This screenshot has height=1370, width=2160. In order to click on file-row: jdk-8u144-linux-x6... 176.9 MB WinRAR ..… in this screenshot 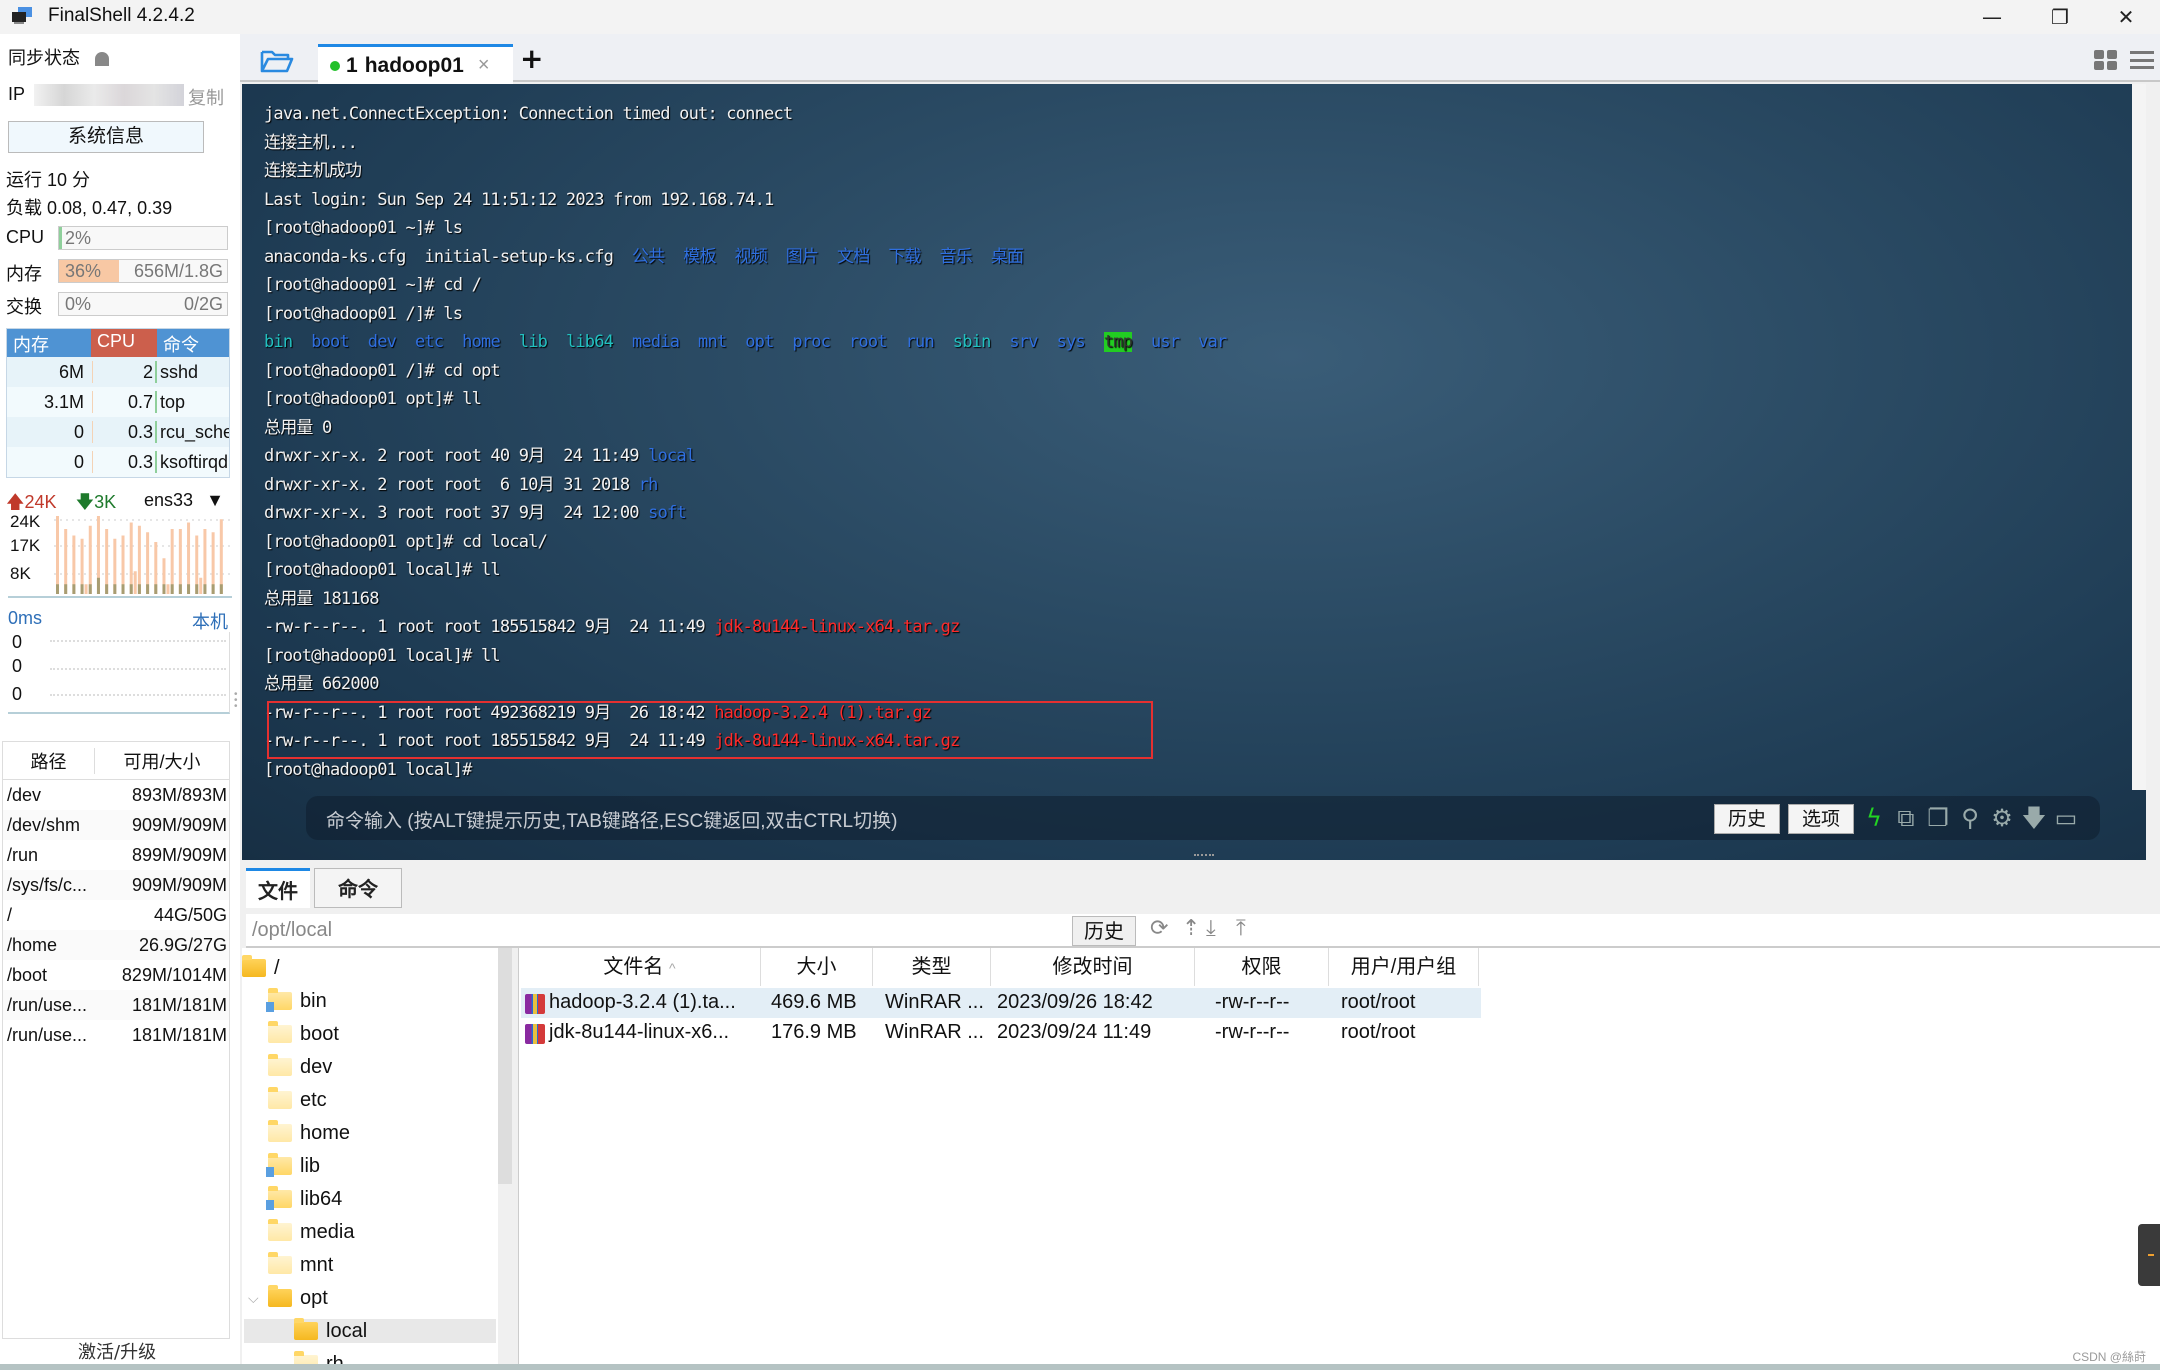, I will do `click(1001, 1033)`.